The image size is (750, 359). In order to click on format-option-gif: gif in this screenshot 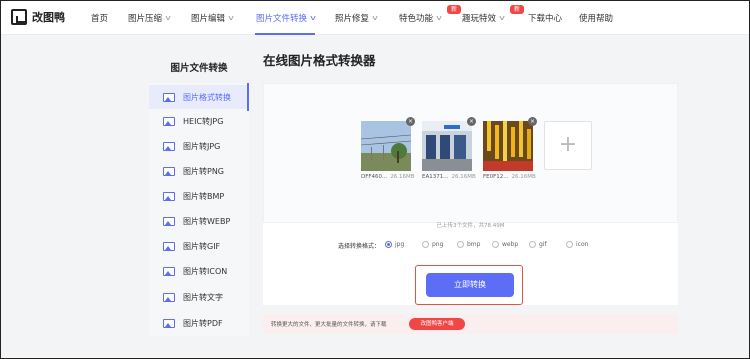, I will do `click(538, 244)`.